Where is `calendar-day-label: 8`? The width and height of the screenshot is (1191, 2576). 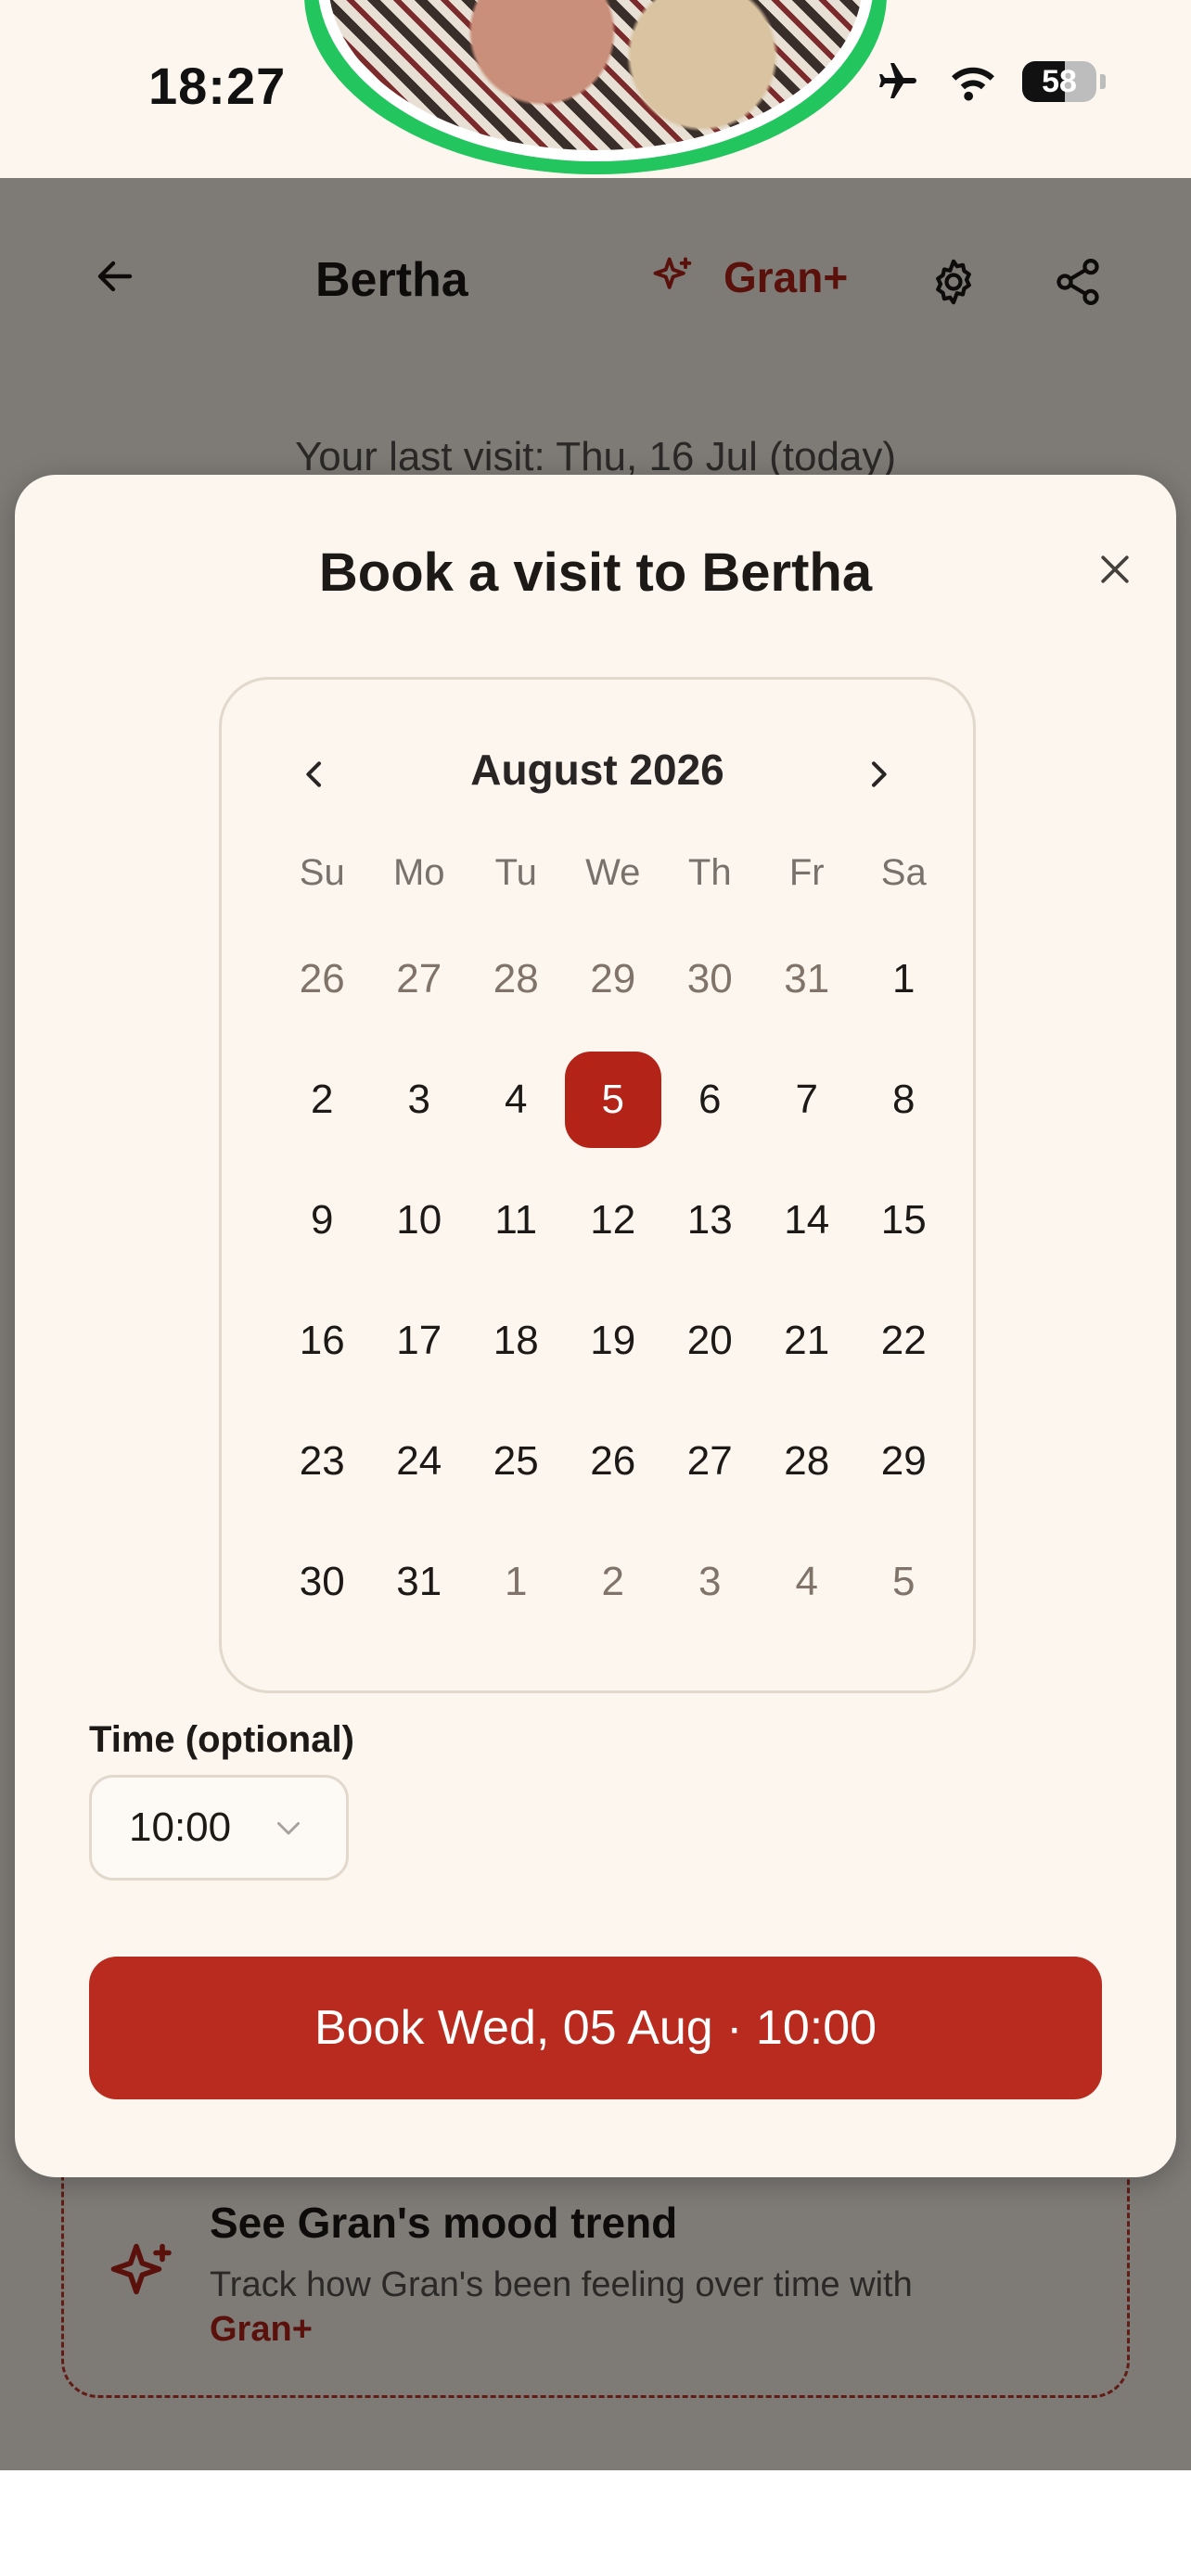 calendar-day-label: 8 is located at coordinates (904, 1099).